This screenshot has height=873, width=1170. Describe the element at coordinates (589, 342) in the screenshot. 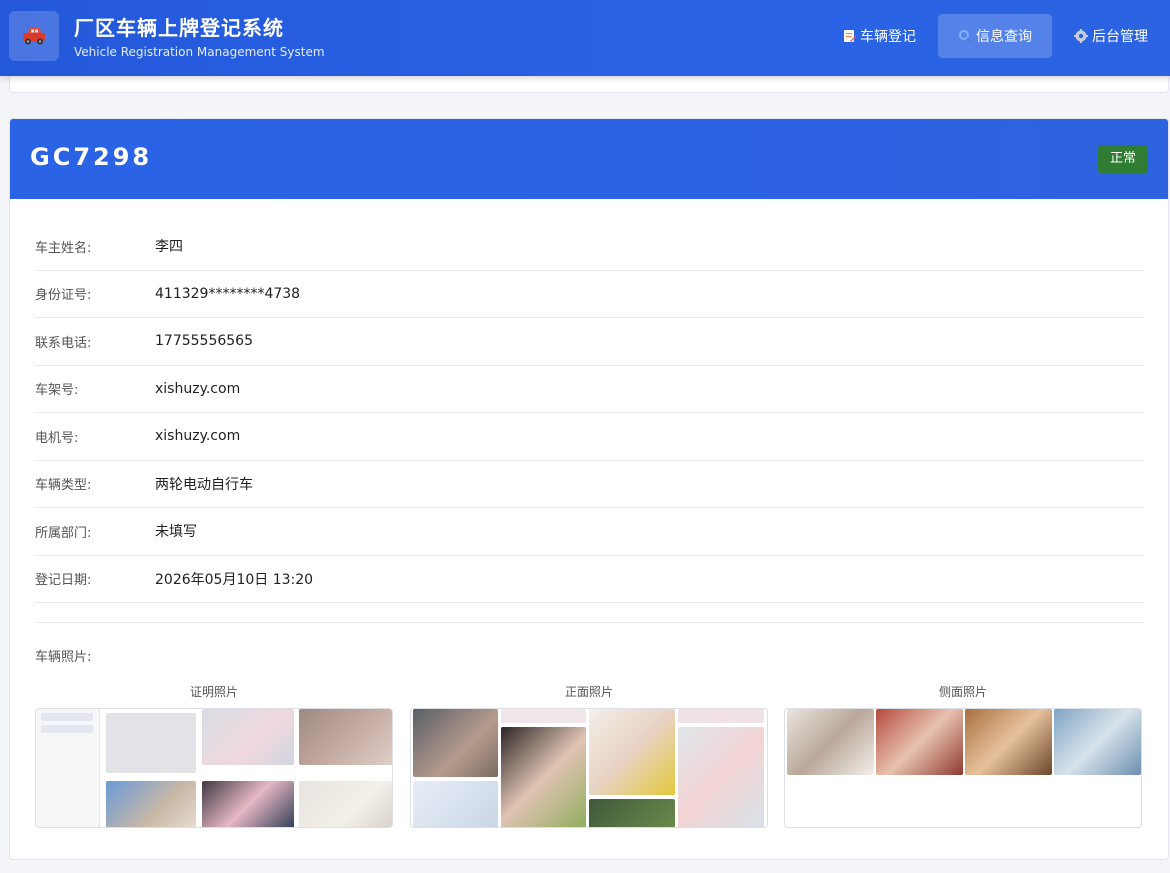

I see `detail-row: 联系电话: 17755556565` at that location.